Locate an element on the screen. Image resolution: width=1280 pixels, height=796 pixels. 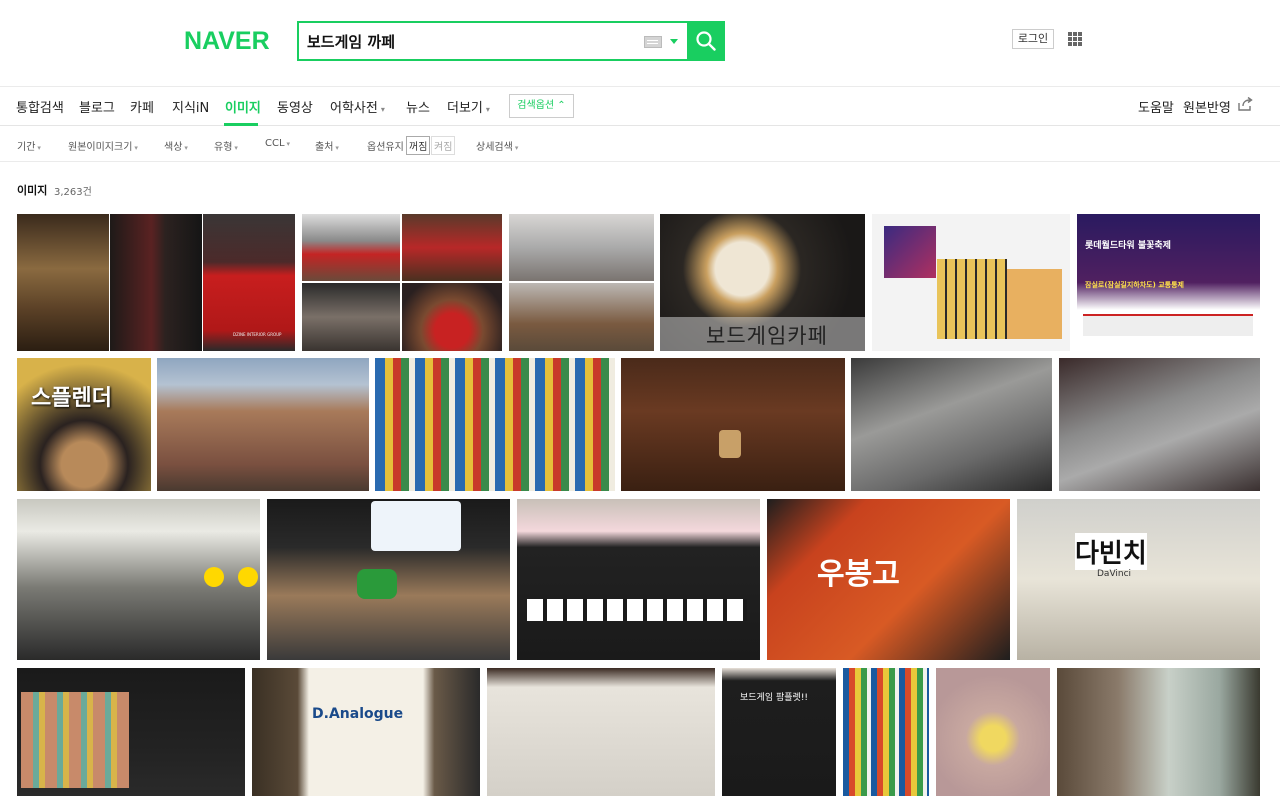
search-options-button: 검색옵션 ⌃ is located at coordinates (541, 106).